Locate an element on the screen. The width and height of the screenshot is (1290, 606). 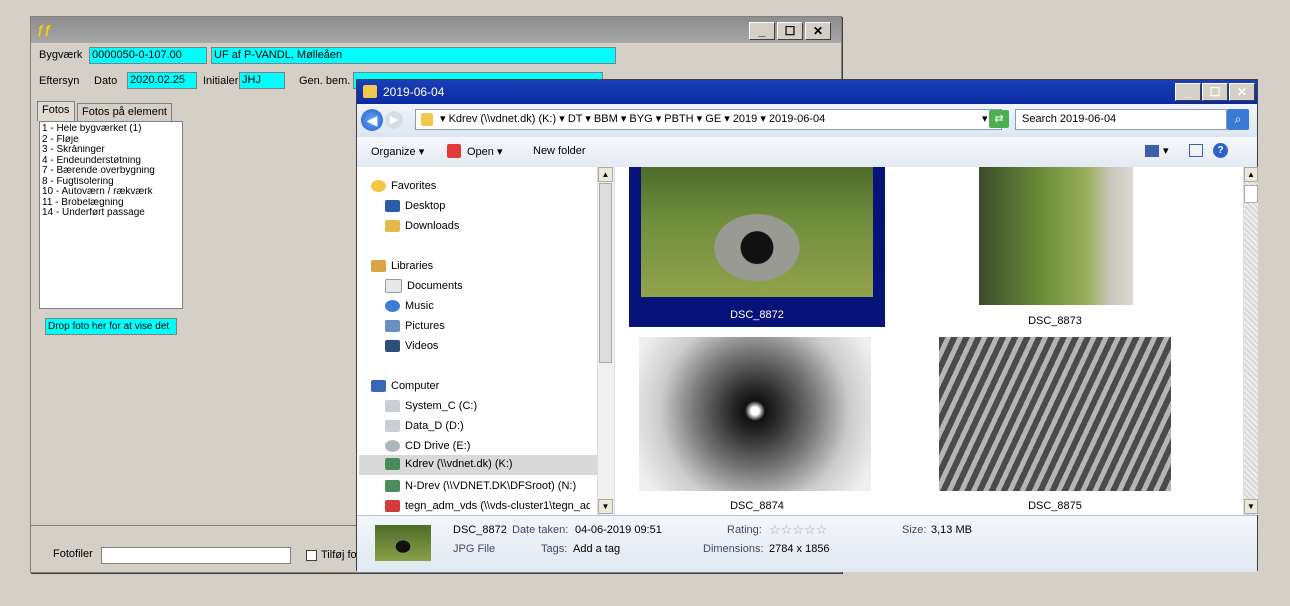
list-item: 11 - Brobelægning is located at coordinates (111, 203).